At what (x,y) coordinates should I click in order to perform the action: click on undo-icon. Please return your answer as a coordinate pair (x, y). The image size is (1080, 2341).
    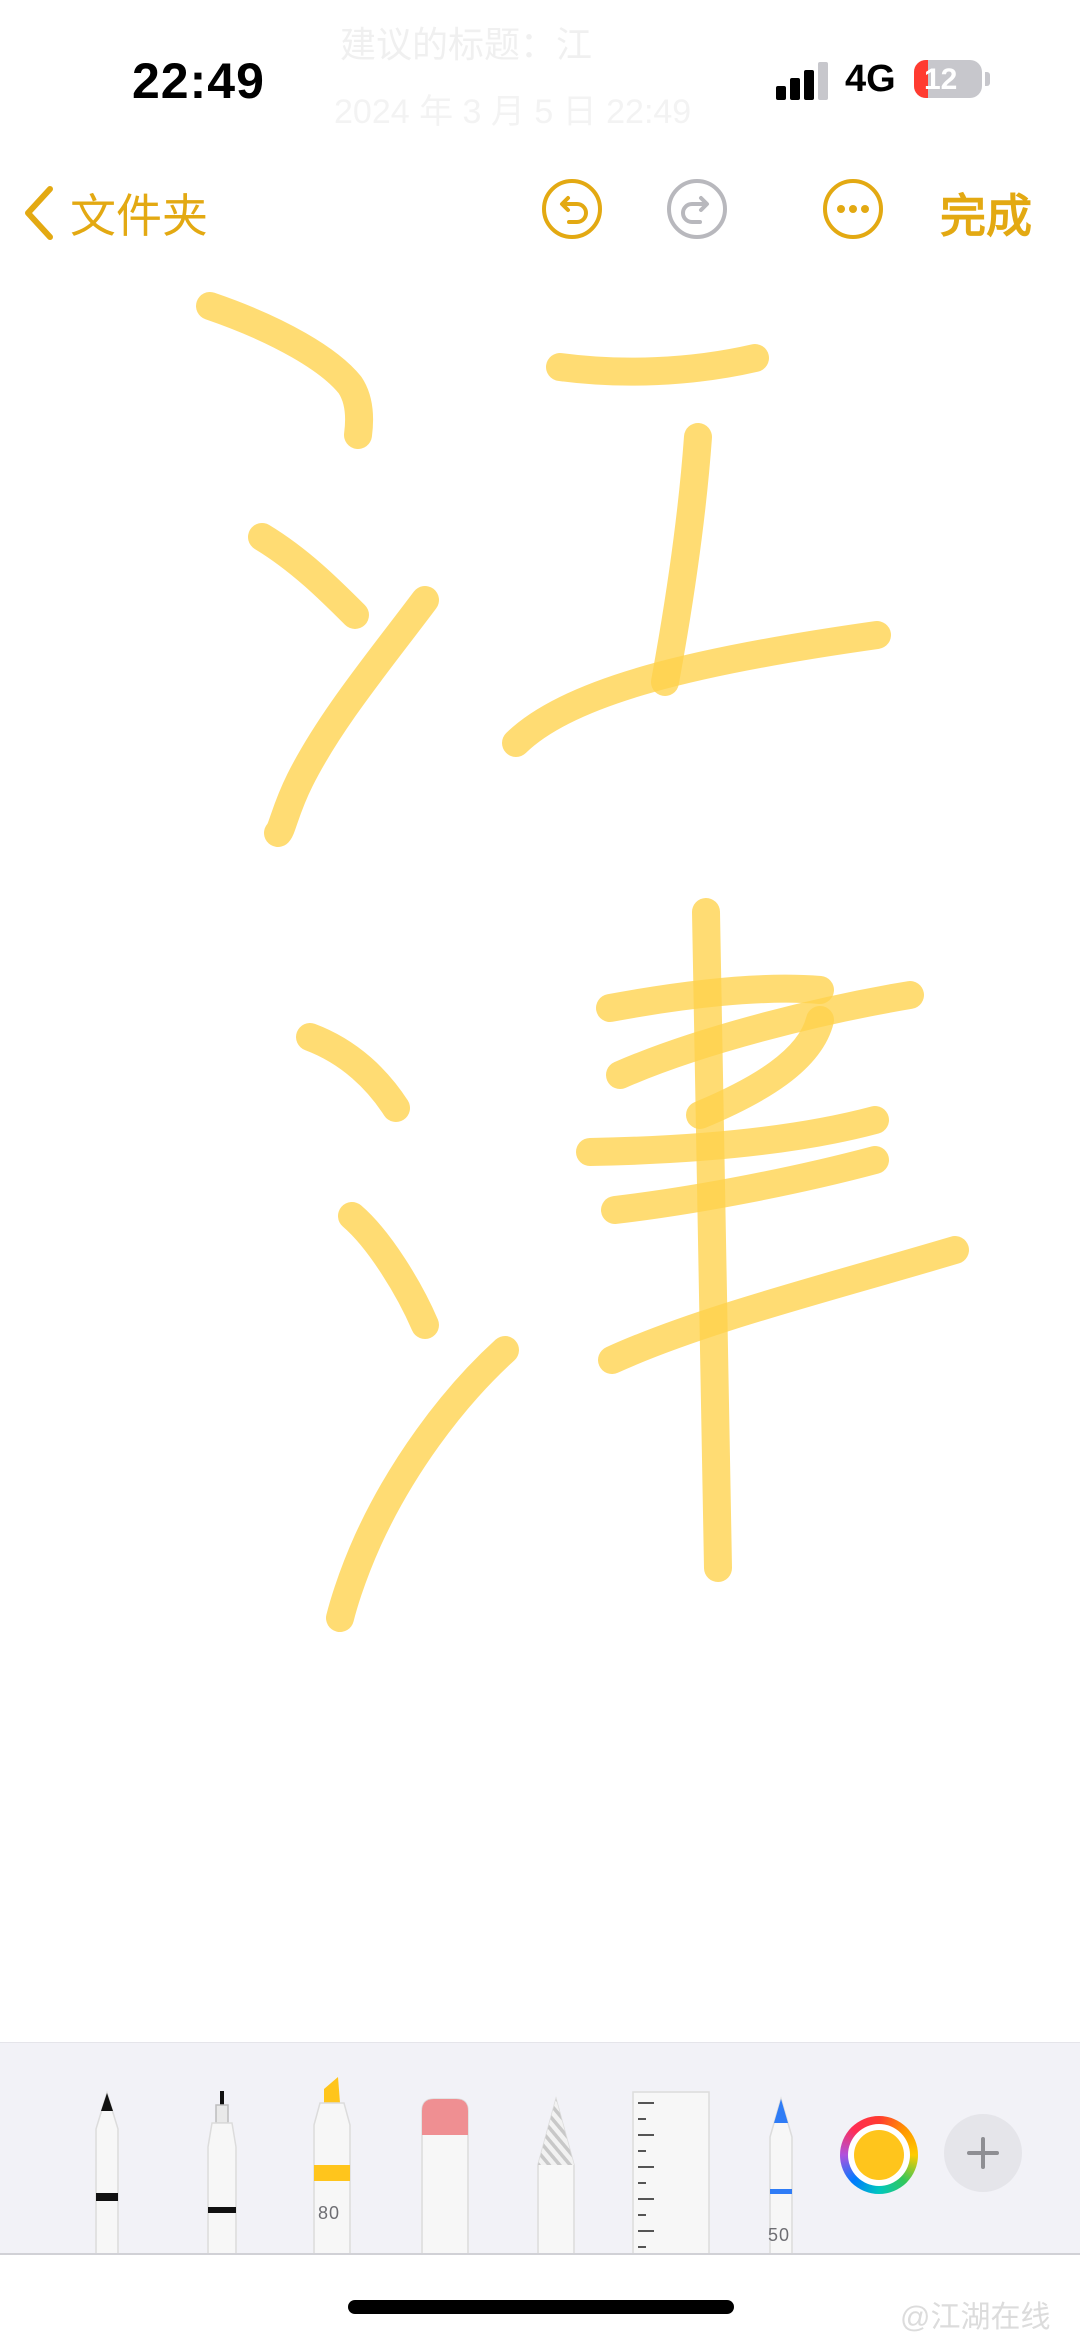
    Looking at the image, I should click on (572, 209).